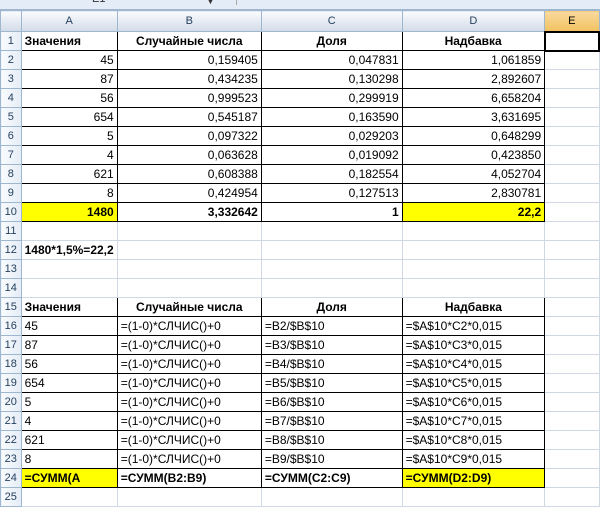 This screenshot has height=522, width=600. I want to click on name-box: E1, so click(98, 2).